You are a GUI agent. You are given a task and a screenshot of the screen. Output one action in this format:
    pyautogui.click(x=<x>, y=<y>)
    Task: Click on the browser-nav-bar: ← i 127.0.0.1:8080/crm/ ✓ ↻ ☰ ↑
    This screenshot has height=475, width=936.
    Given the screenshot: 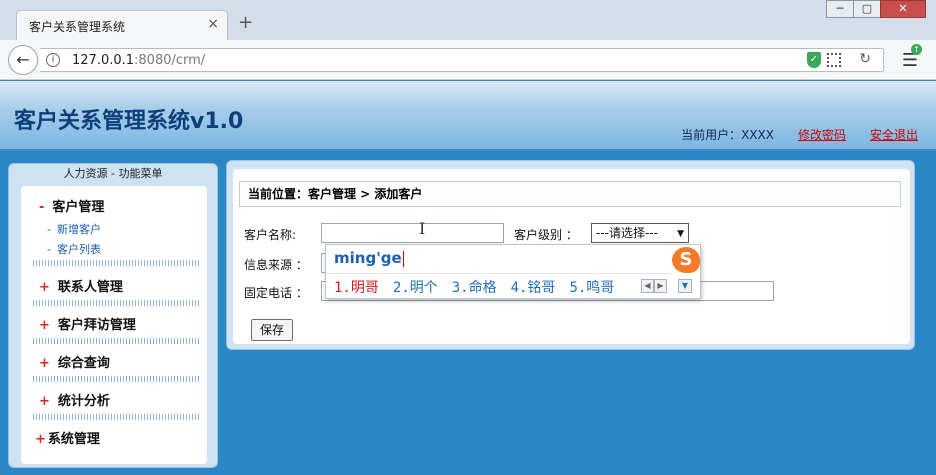 What is the action you would take?
    pyautogui.click(x=468, y=60)
    